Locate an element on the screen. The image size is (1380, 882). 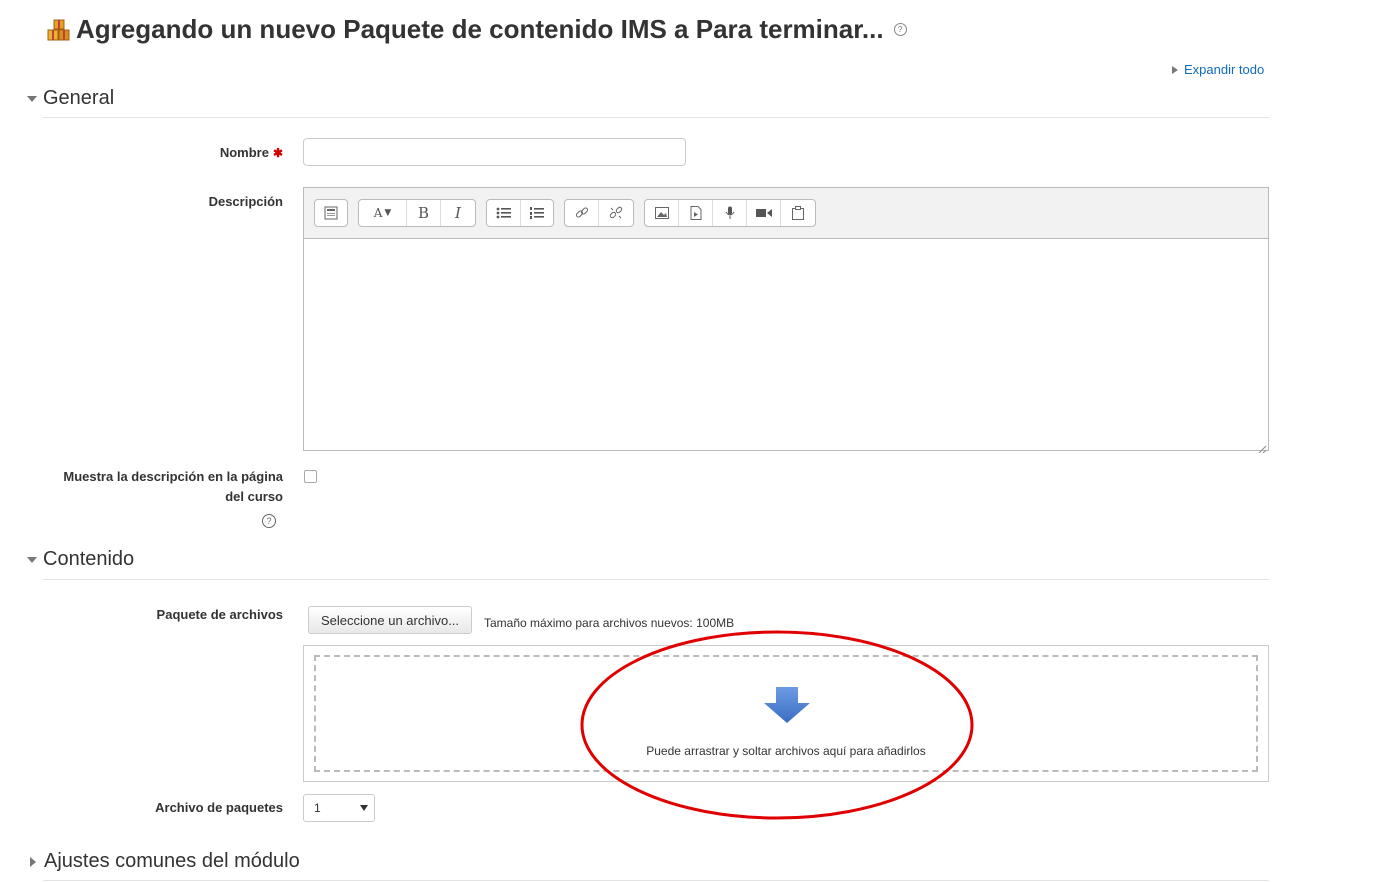
media-icon is located at coordinates (696, 213).